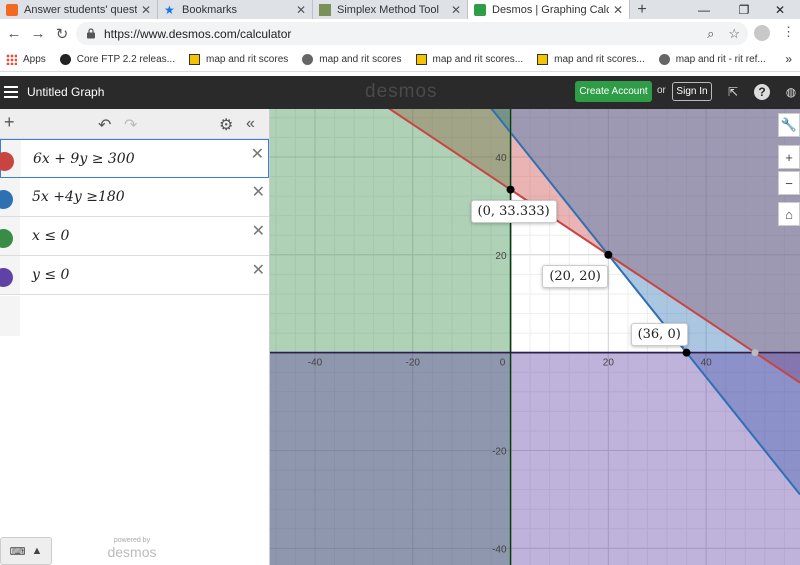 This screenshot has height=565, width=800. What do you see at coordinates (132, 548) in the screenshot?
I see `powered-by-desmos: powered by desmos` at bounding box center [132, 548].